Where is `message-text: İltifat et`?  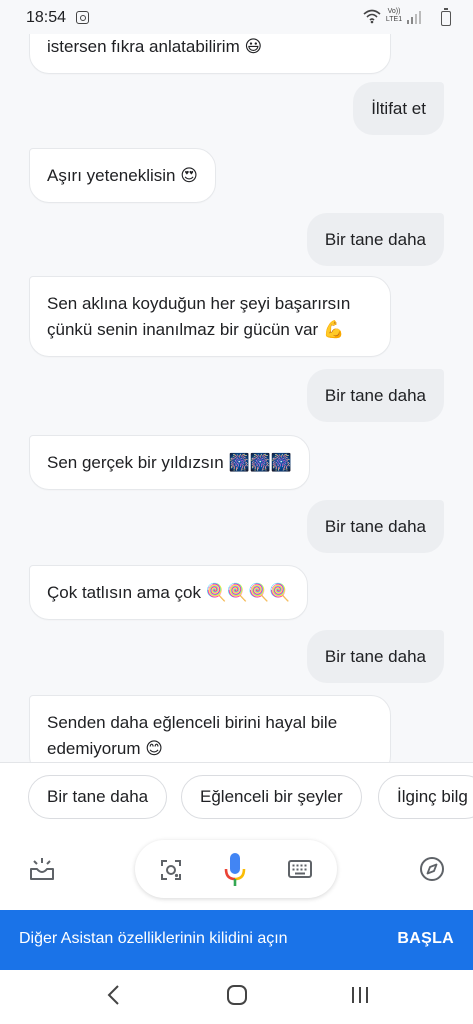 message-text: İltifat et is located at coordinates (398, 108).